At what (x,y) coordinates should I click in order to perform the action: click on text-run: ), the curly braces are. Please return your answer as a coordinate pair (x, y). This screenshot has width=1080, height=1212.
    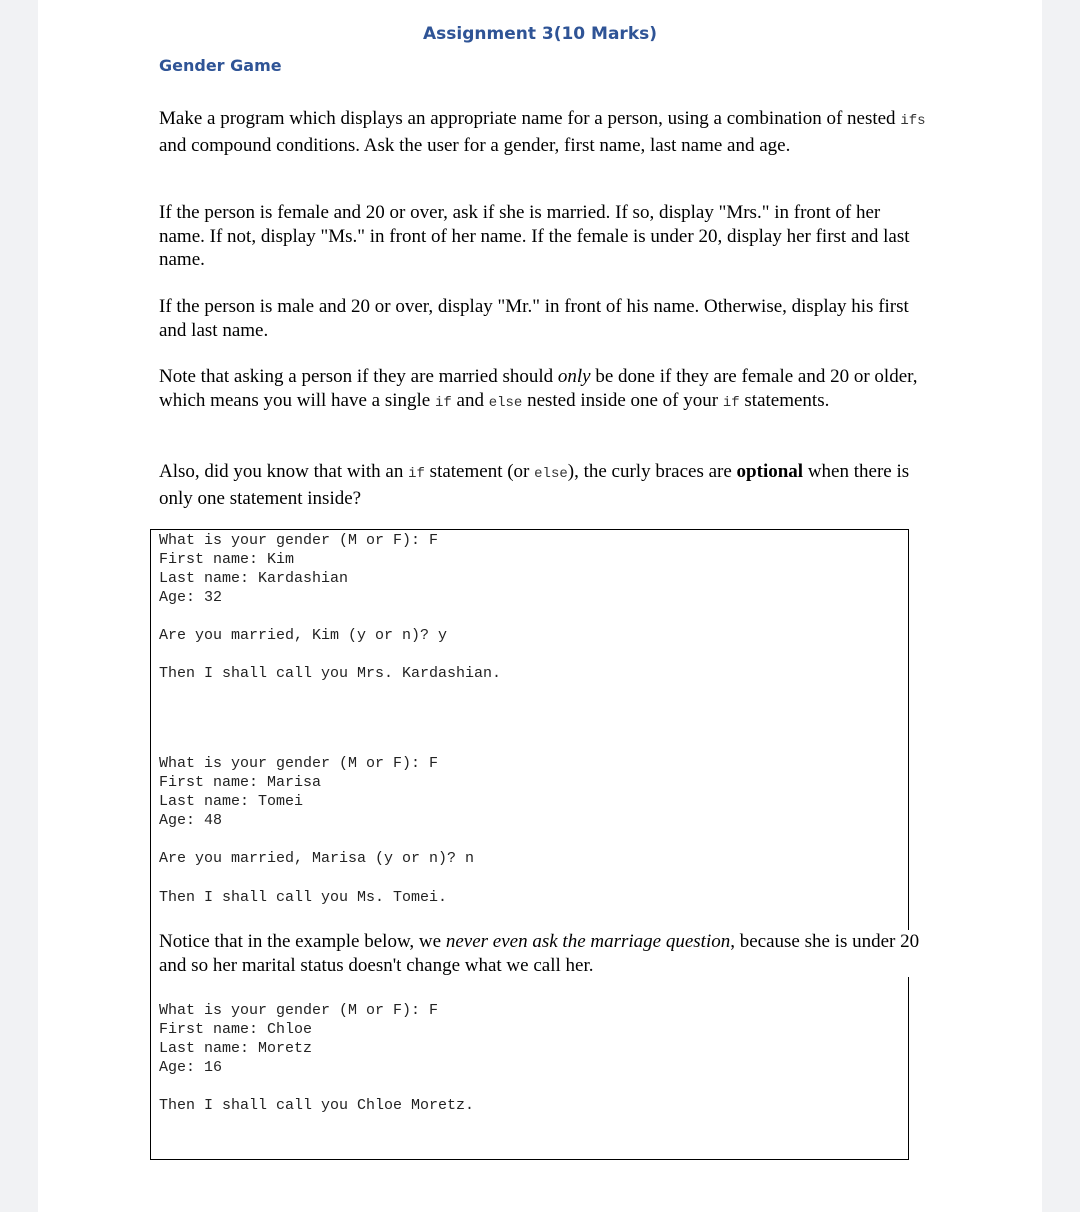
    Looking at the image, I should click on (652, 471).